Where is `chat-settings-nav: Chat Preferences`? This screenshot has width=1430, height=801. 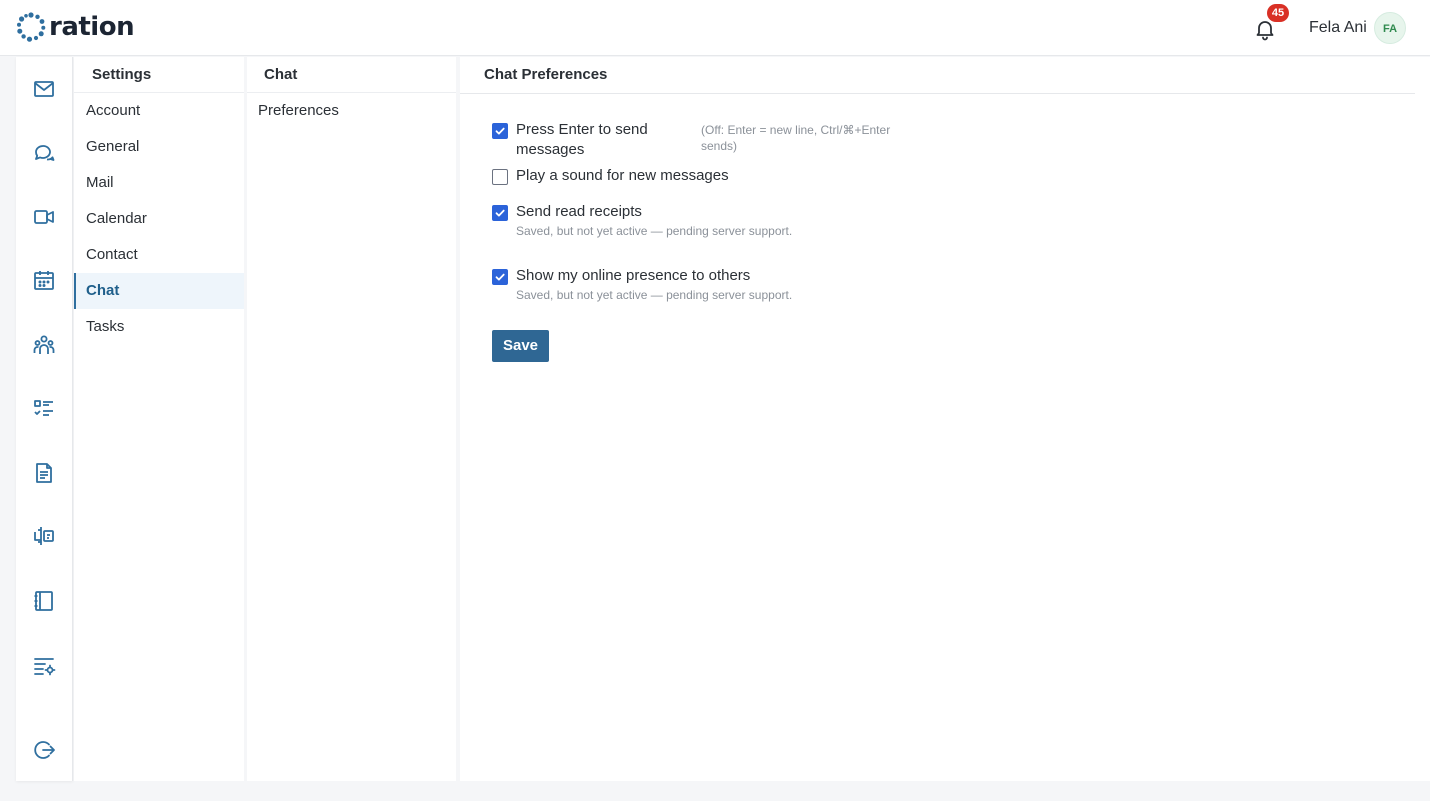 chat-settings-nav: Chat Preferences is located at coordinates (351, 419).